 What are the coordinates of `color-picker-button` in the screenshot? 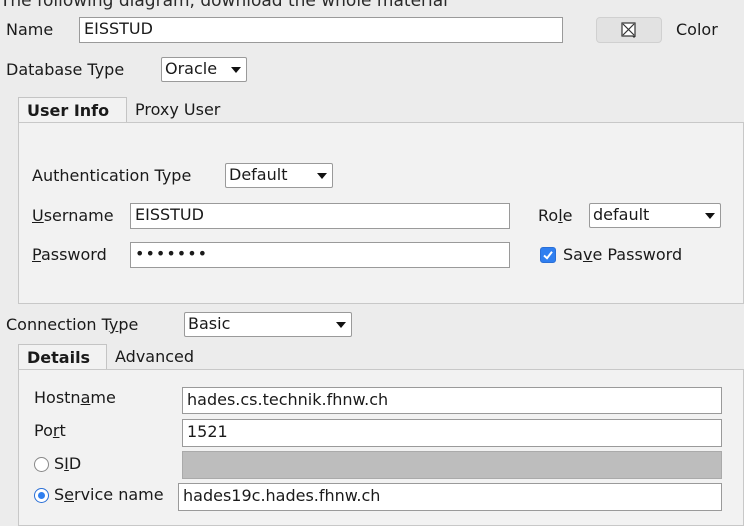 It's located at (629, 30).